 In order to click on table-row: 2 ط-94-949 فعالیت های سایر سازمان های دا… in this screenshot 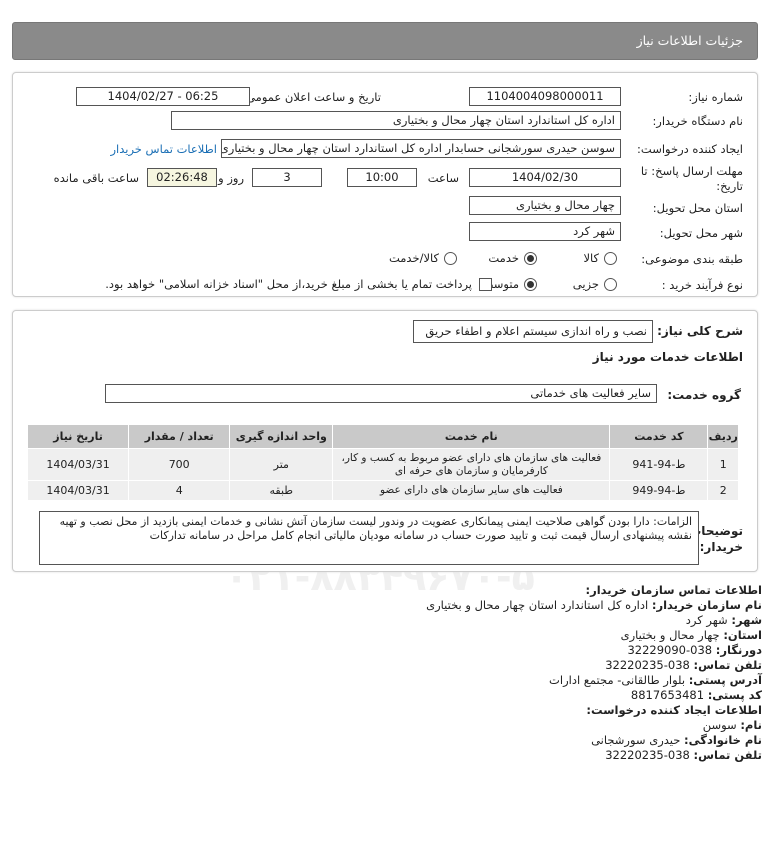, I will do `click(382, 490)`.